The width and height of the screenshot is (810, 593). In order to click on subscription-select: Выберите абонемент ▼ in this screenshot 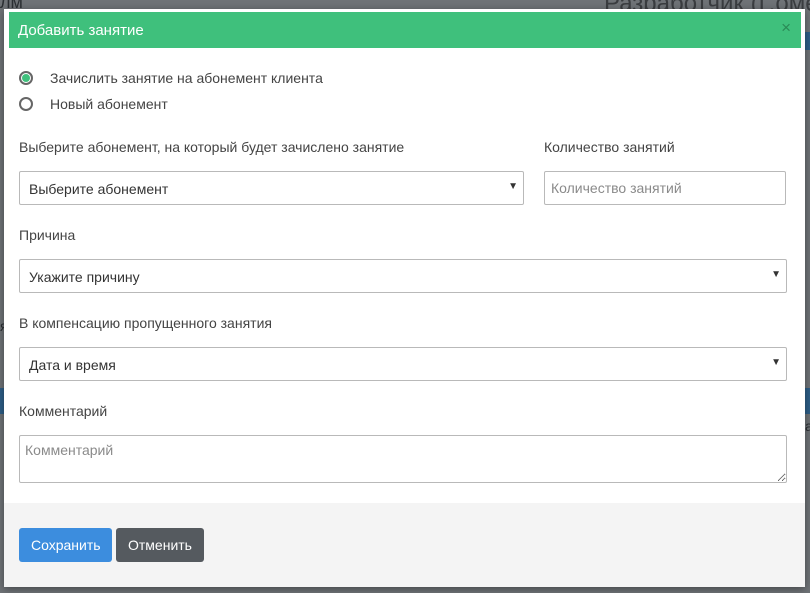, I will do `click(271, 188)`.